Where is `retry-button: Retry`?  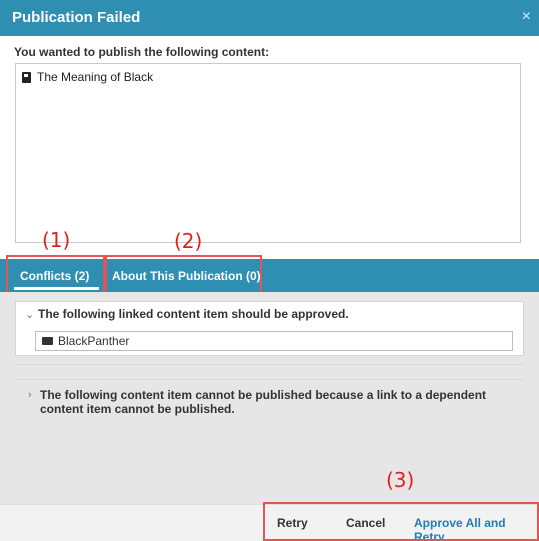 retry-button: Retry is located at coordinates (292, 523).